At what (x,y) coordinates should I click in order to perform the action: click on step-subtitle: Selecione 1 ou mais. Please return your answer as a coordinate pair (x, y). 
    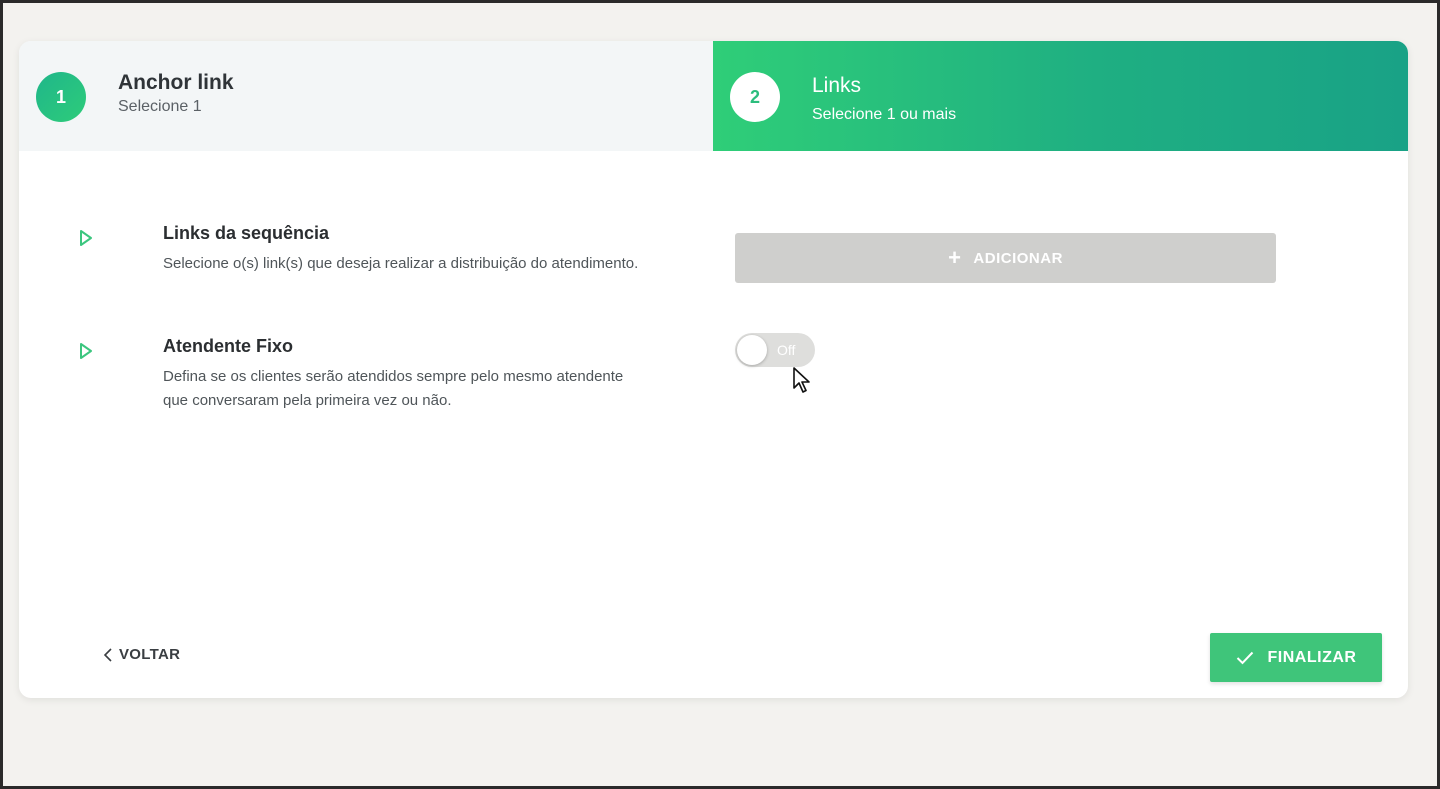
    Looking at the image, I should click on (884, 114).